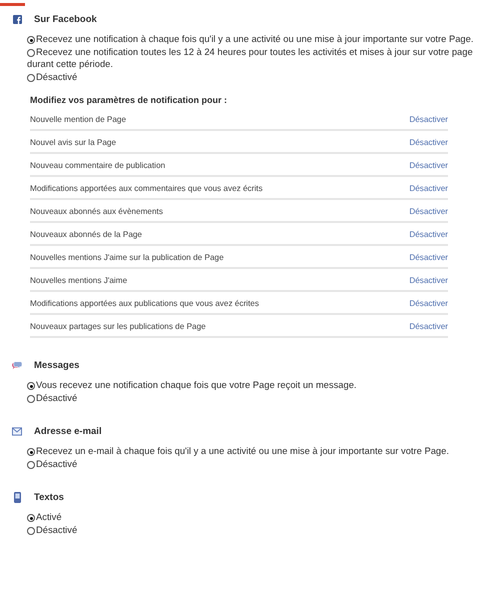 The width and height of the screenshot is (480, 593). Describe the element at coordinates (17, 365) in the screenshot. I see `chat-bubbles-icon` at that location.